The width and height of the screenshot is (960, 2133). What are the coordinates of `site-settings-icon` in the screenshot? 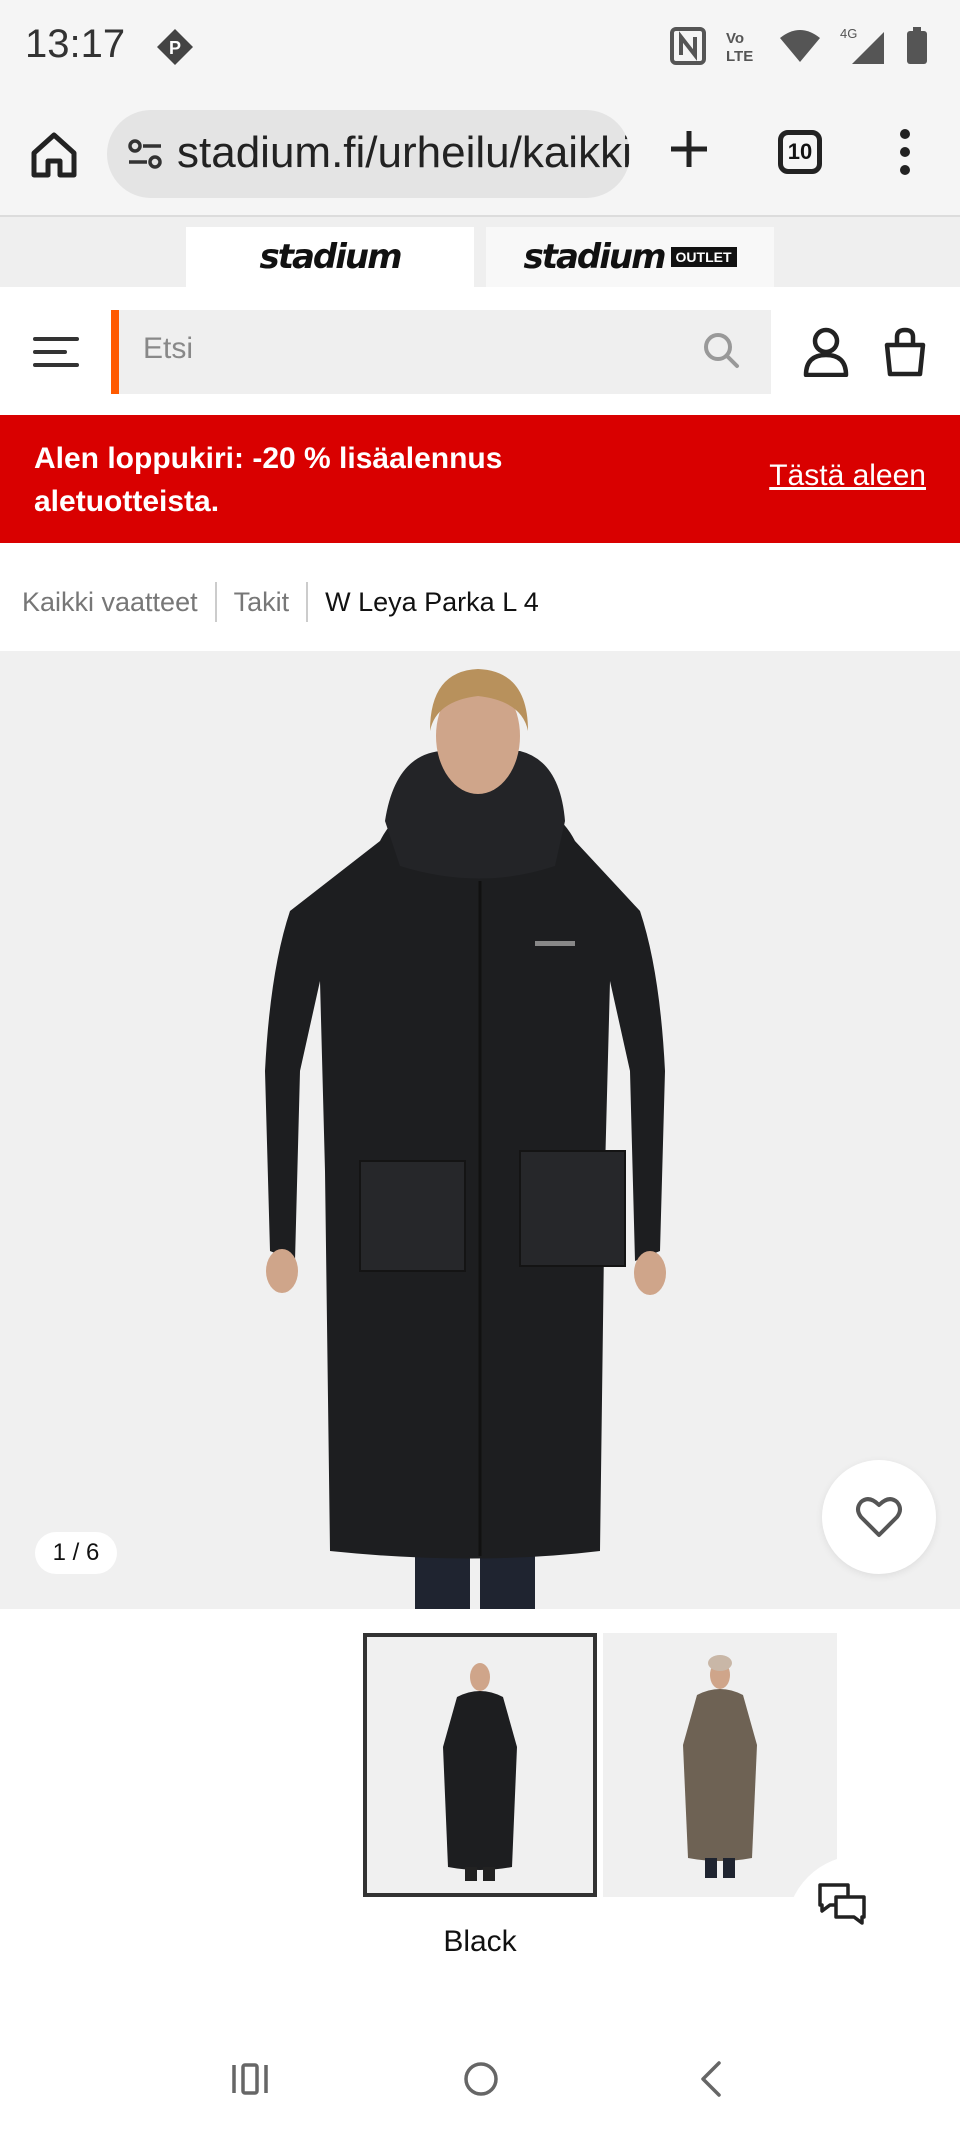 It's located at (145, 154).